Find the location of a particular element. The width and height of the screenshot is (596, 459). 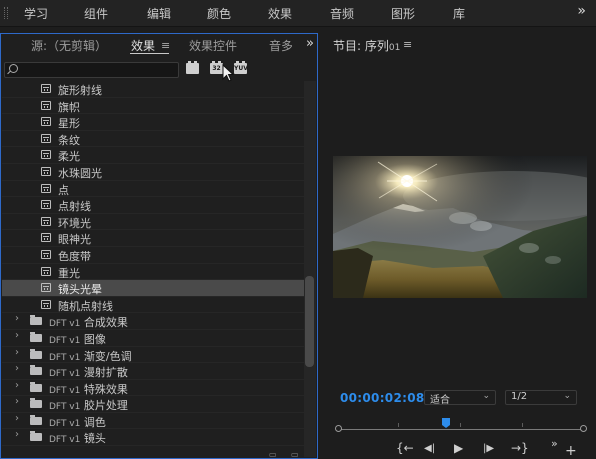

effect-folder: › DFT v1 胶片处理 is located at coordinates (153, 404).